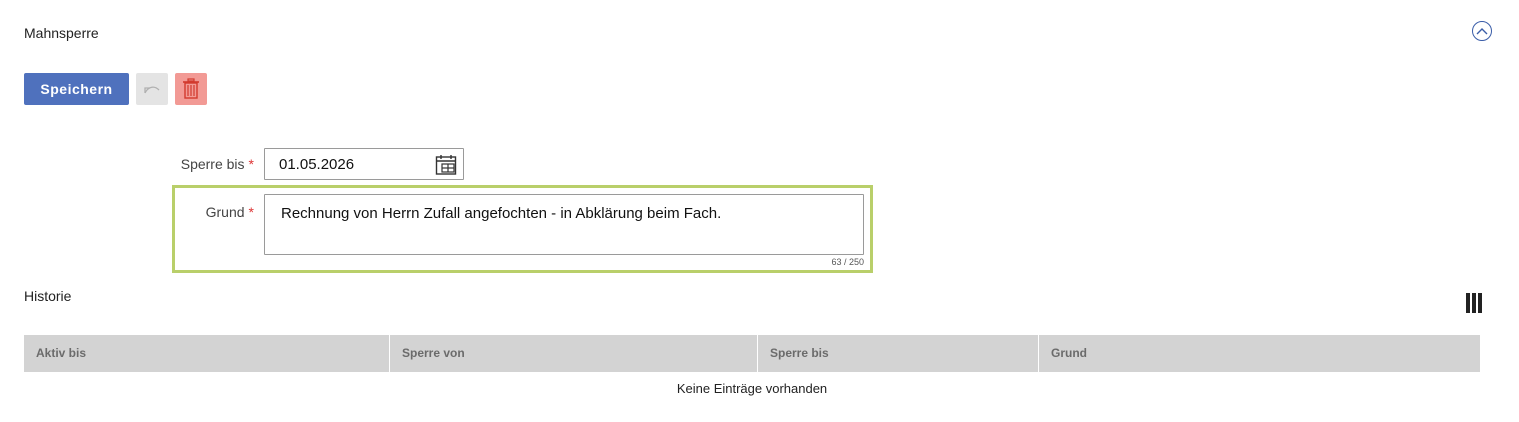 The width and height of the screenshot is (1519, 422). What do you see at coordinates (1259, 353) in the screenshot?
I see `column-header-grund: Grund` at bounding box center [1259, 353].